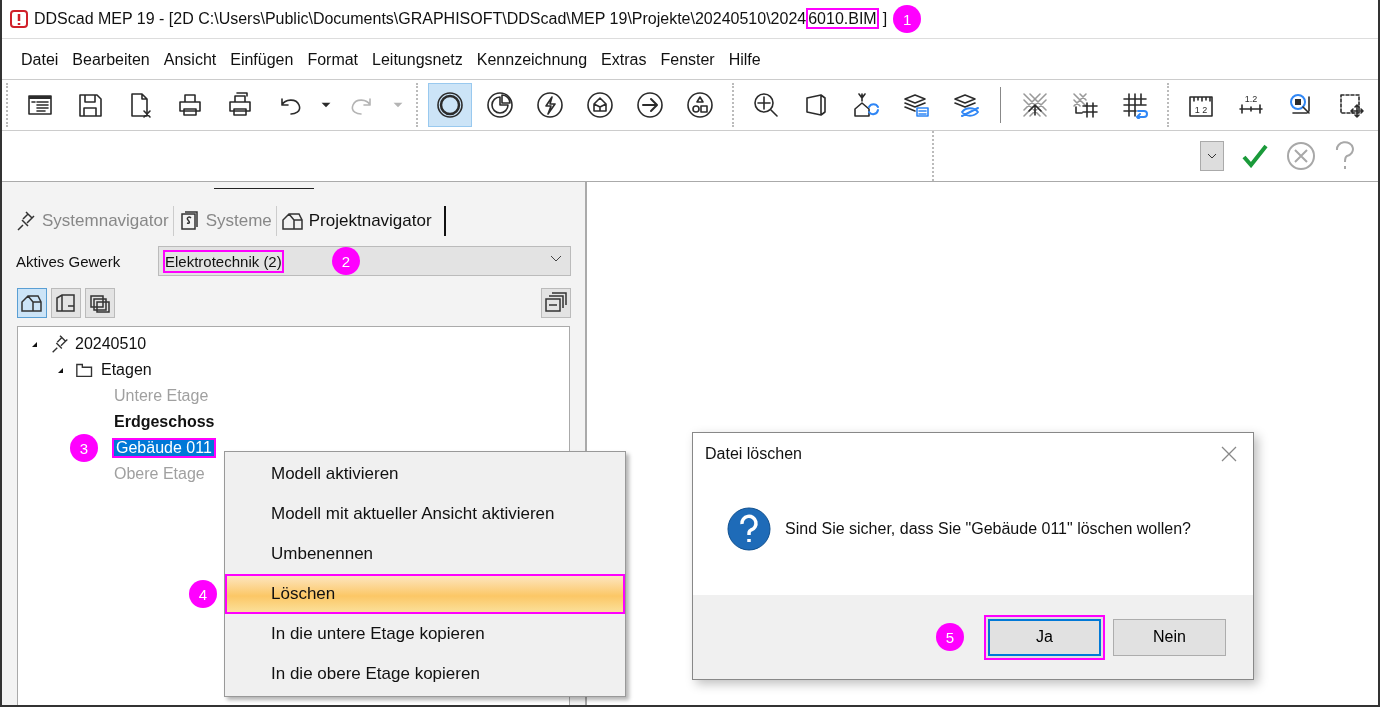 This screenshot has height=707, width=1380. I want to click on tree-item: Erdgeschoss, so click(164, 422).